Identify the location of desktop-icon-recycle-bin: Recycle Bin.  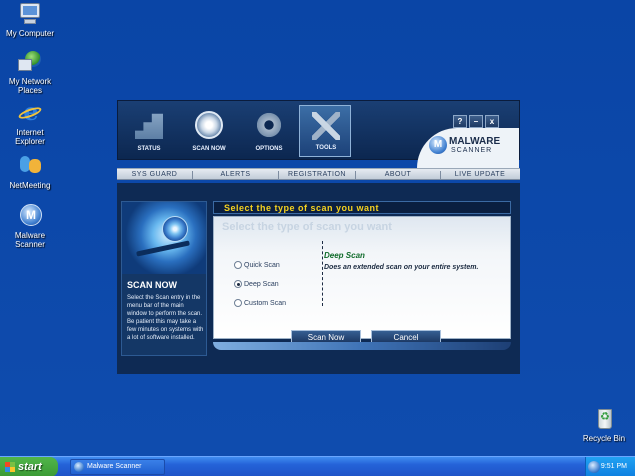
(604, 425).